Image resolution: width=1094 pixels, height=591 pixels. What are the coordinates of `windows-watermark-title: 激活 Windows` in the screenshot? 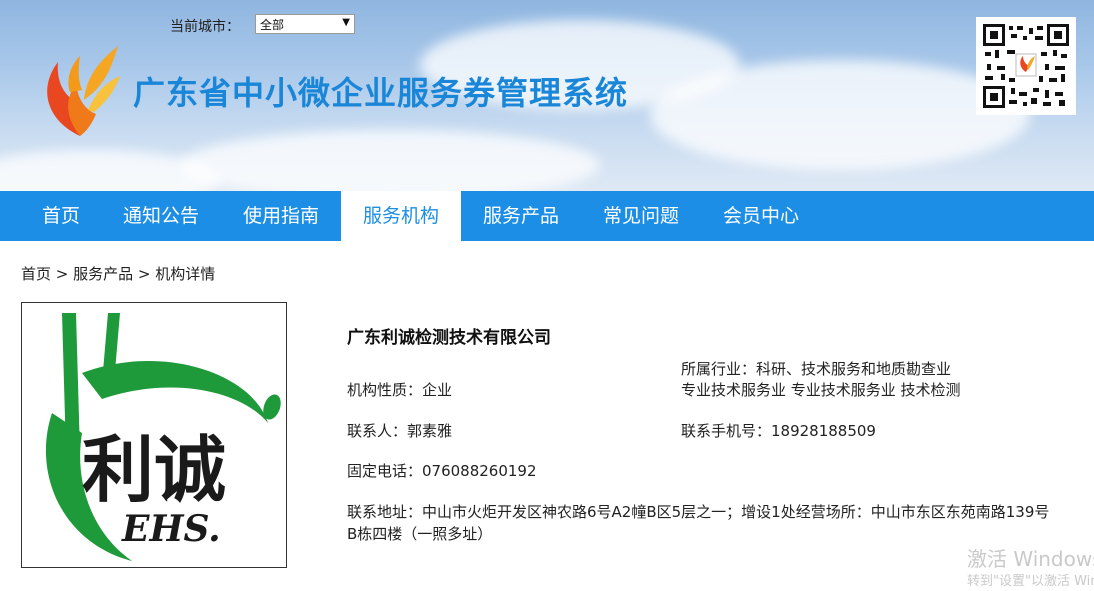 It's located at (1030, 559).